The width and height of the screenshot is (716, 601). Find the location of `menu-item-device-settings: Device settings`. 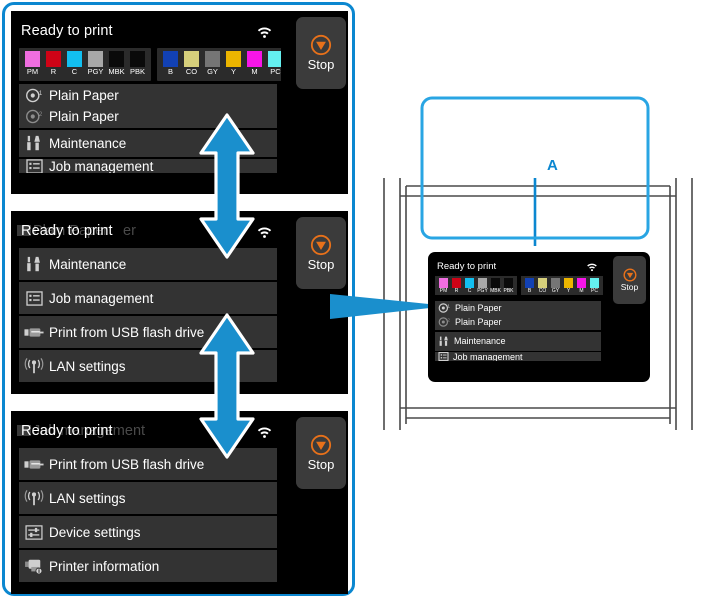

menu-item-device-settings: Device settings is located at coordinates (148, 532).